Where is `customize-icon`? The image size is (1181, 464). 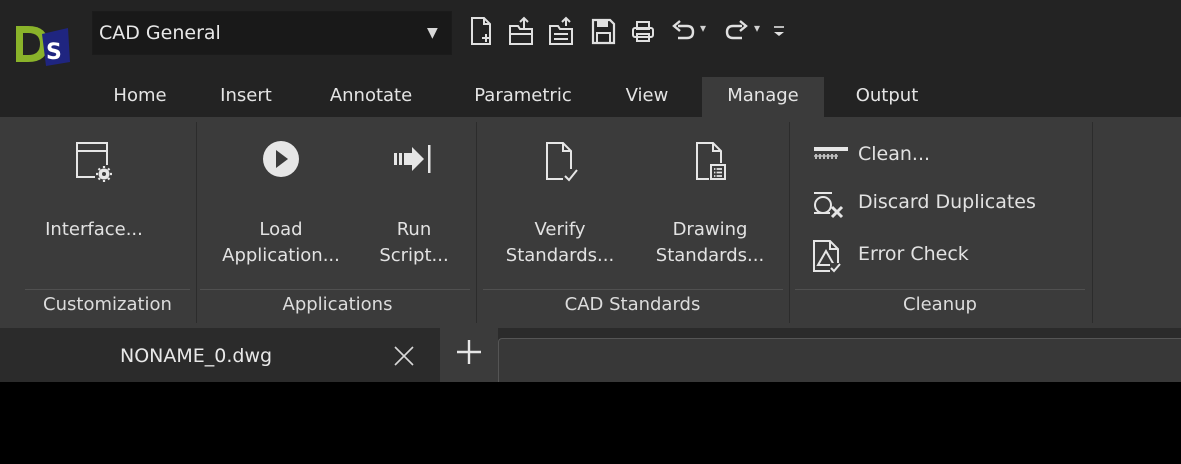 customize-icon is located at coordinates (779, 31).